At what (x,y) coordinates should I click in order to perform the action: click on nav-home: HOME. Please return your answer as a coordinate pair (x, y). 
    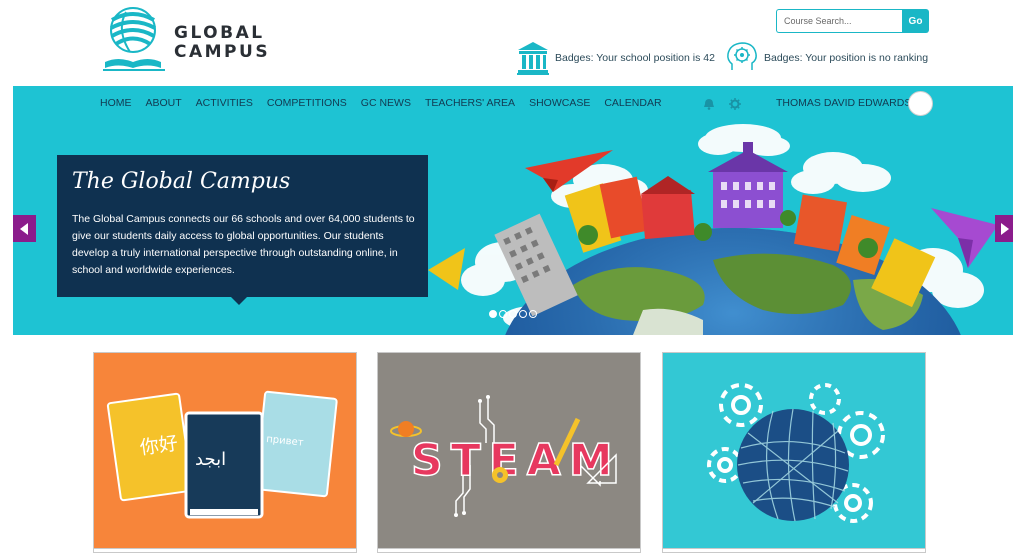
    Looking at the image, I should click on (116, 103).